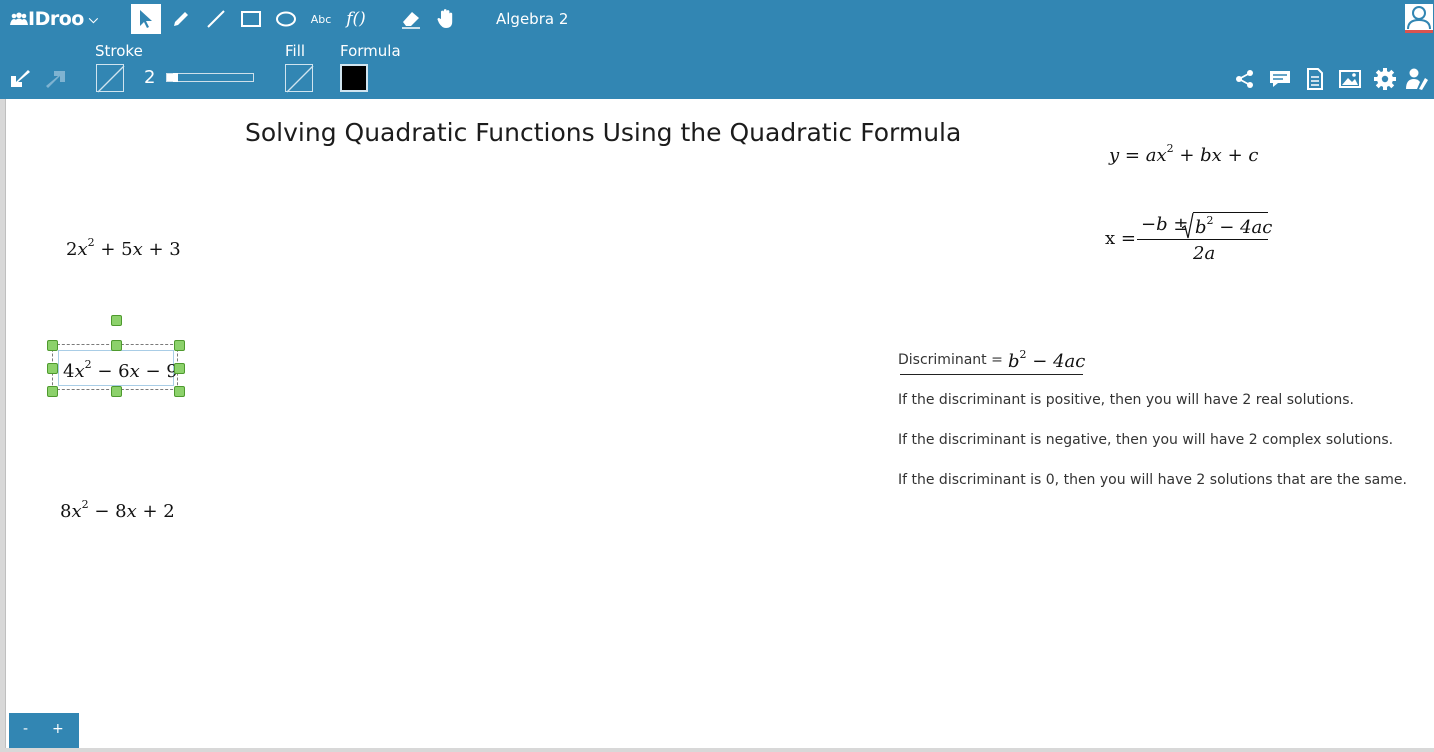 Image resolution: width=1434 pixels, height=752 pixels. I want to click on quadratic-expression-2: 4x2 − 6x − 9, so click(120, 370).